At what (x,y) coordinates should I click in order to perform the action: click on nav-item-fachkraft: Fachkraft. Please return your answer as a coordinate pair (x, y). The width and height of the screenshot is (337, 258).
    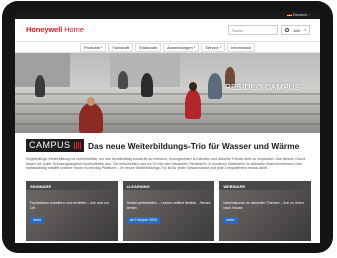
    Looking at the image, I should click on (121, 47).